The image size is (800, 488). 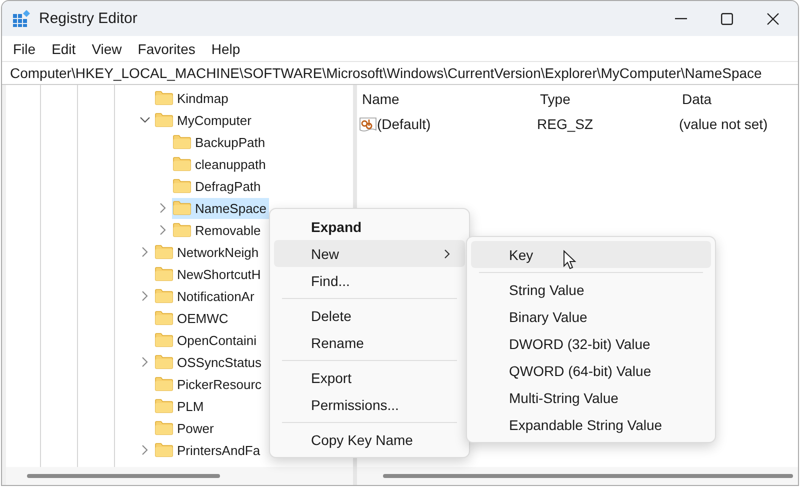 What do you see at coordinates (565, 124) in the screenshot?
I see `table-cell-text: REG_SZ` at bounding box center [565, 124].